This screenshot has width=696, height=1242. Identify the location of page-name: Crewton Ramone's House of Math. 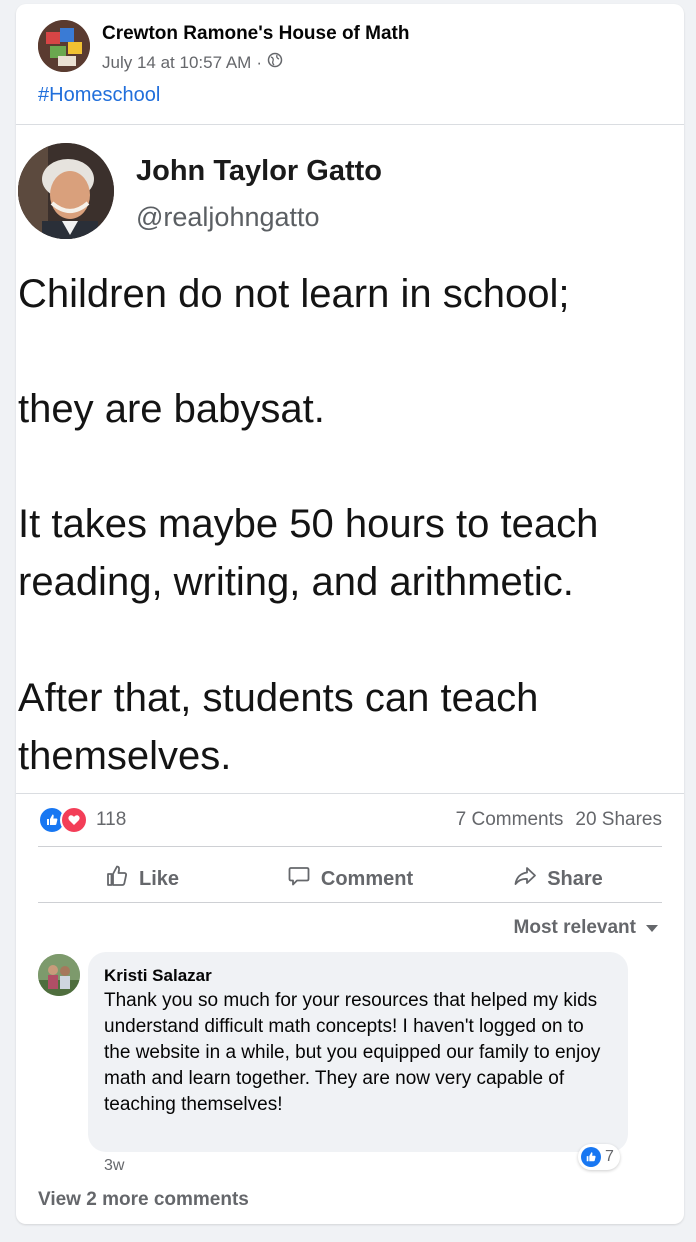
(256, 34).